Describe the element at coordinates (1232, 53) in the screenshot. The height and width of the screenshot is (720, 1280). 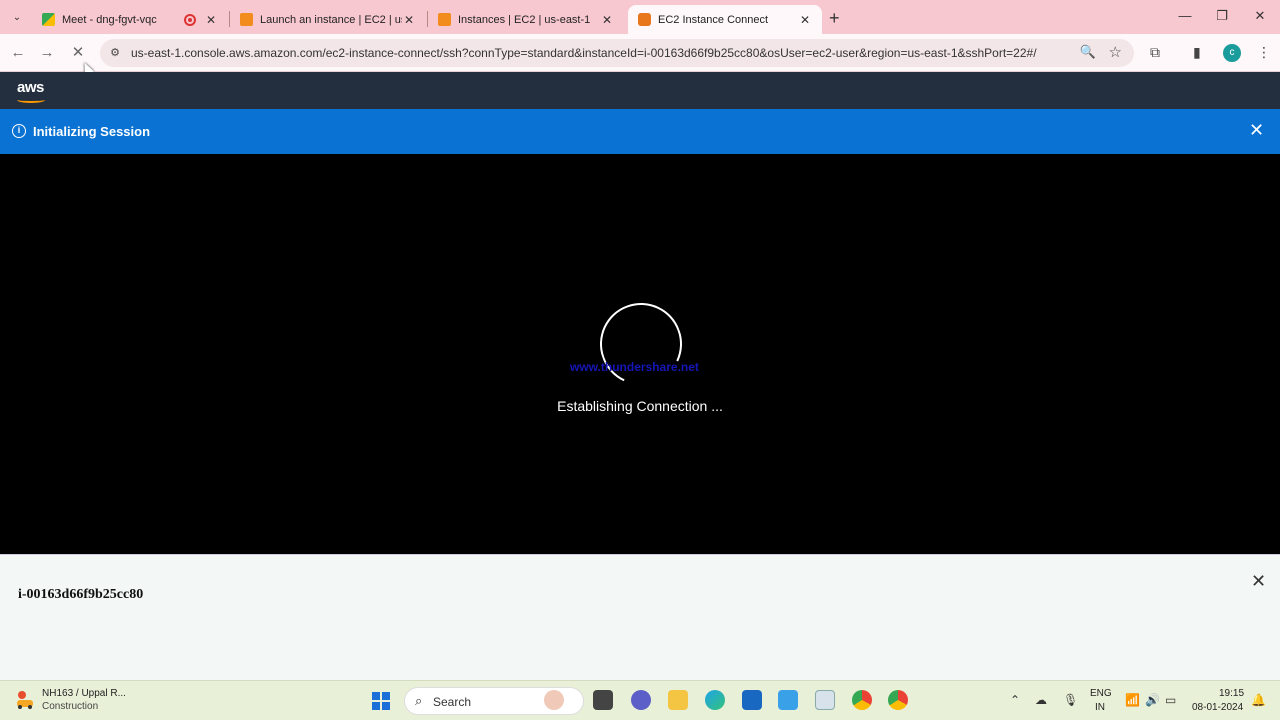
I see `profile-avatar: c` at that location.